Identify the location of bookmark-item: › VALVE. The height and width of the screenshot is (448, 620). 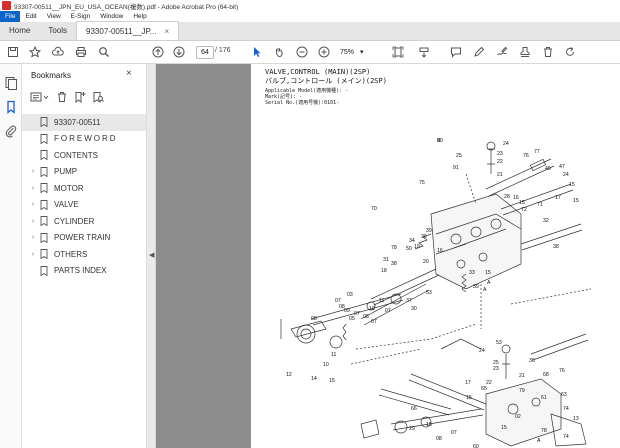
(84, 205).